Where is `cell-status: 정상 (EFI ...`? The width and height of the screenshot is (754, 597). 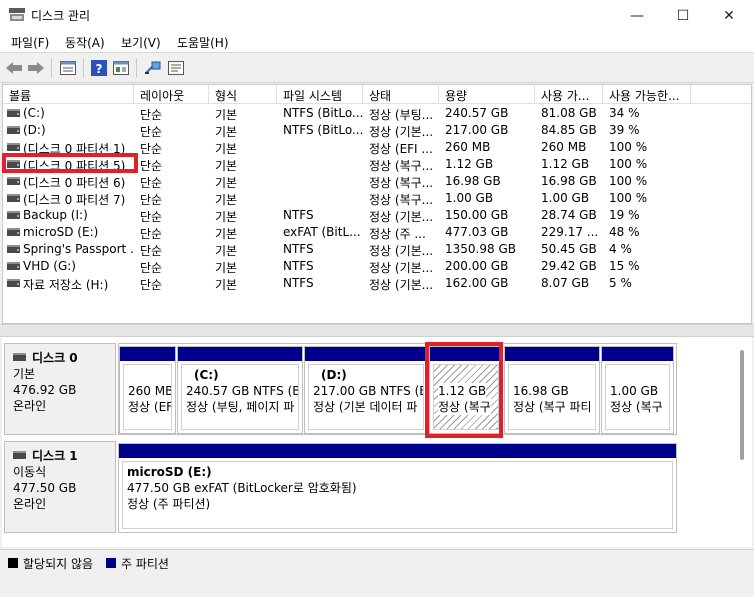 cell-status: 정상 (EFI ... is located at coordinates (401, 149).